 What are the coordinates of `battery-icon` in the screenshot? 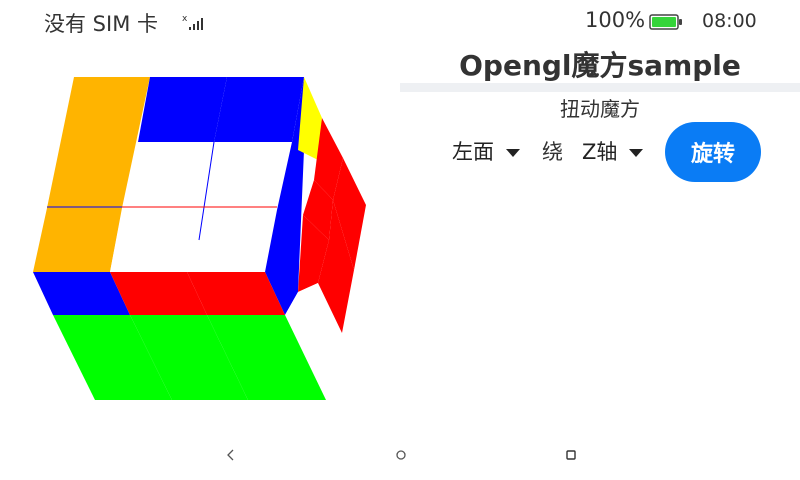 It's located at (665, 22).